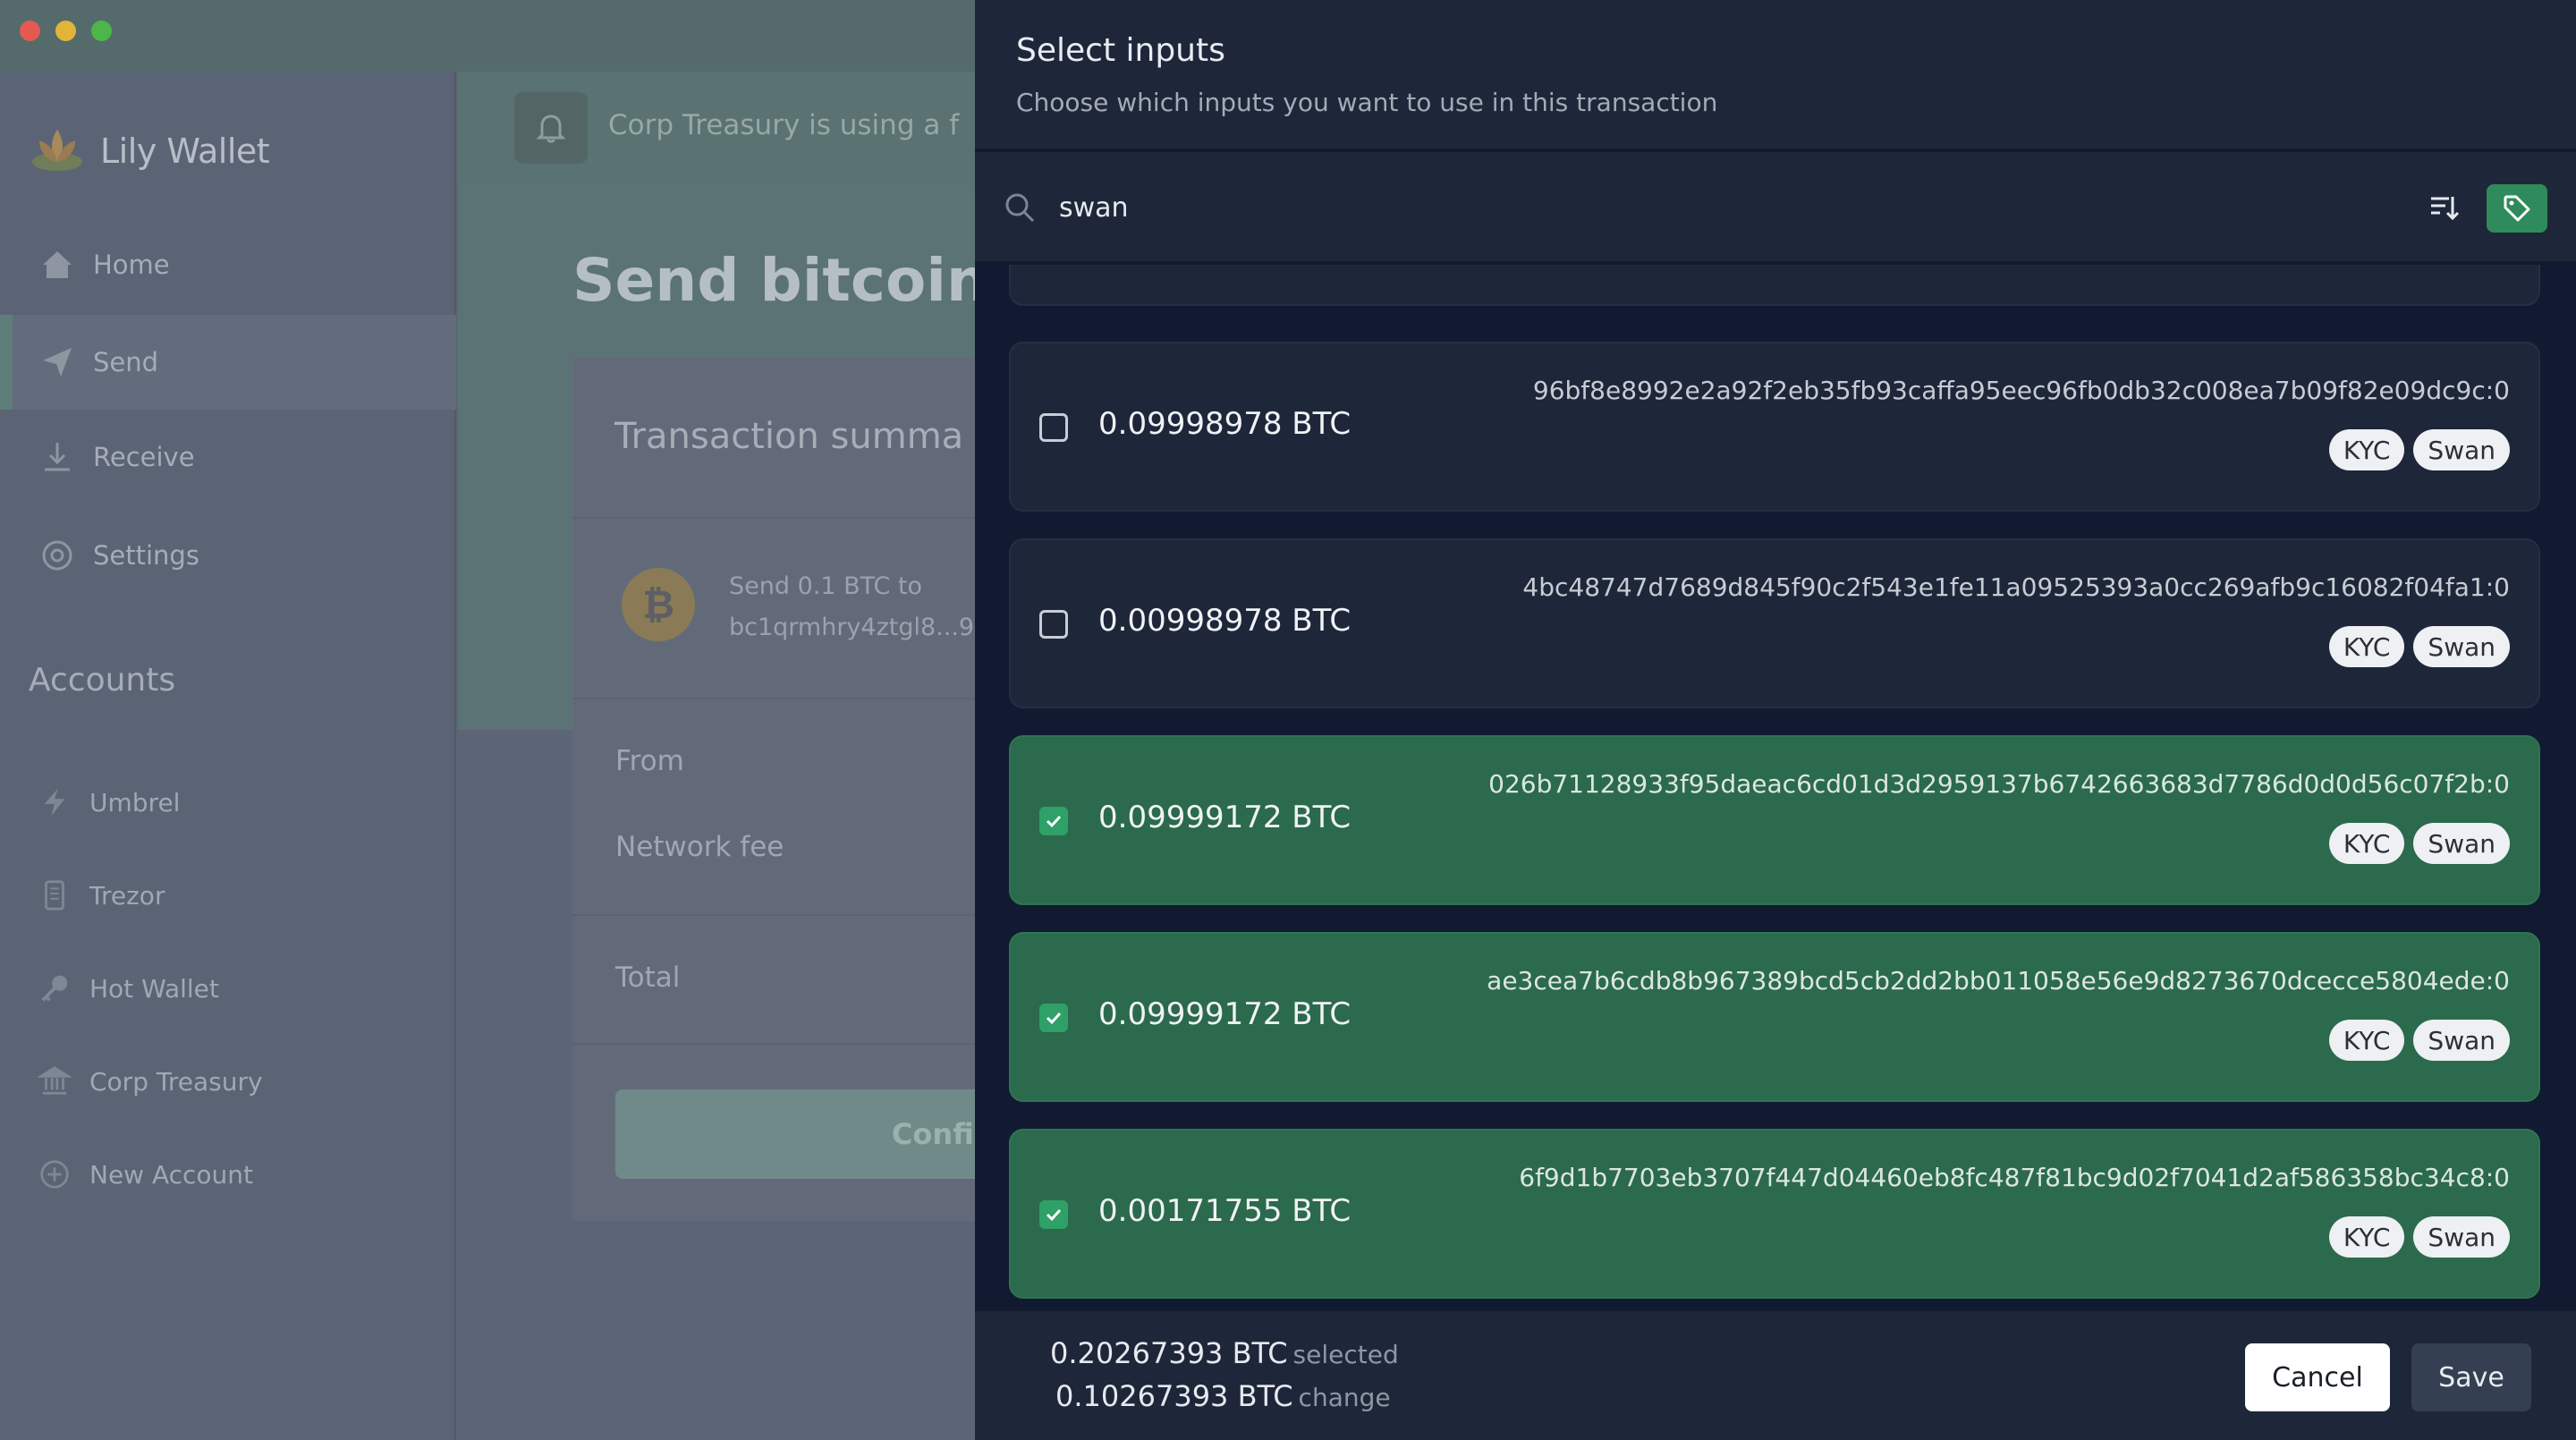  I want to click on nav-receive: Receive, so click(228, 457).